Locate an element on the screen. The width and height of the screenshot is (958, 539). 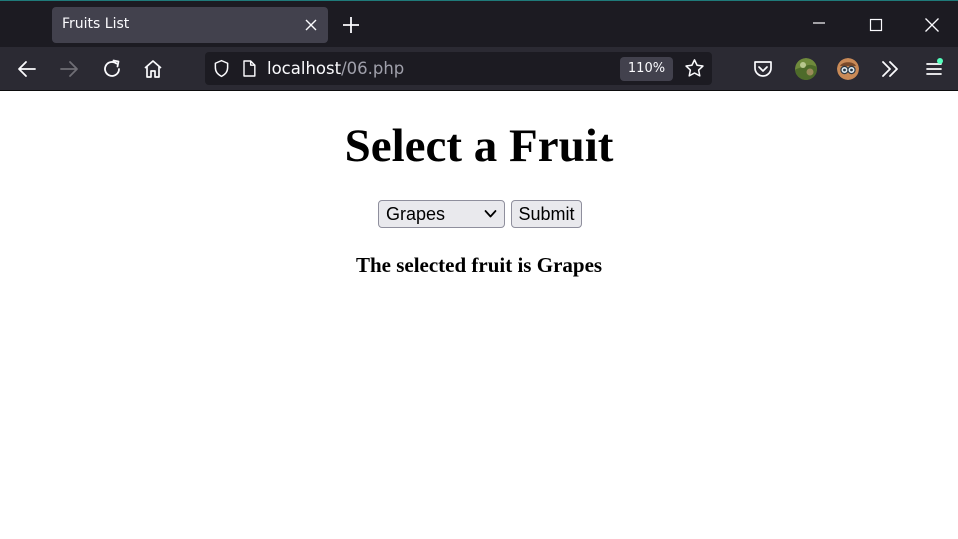
tab-title: Fruits List is located at coordinates (96, 24).